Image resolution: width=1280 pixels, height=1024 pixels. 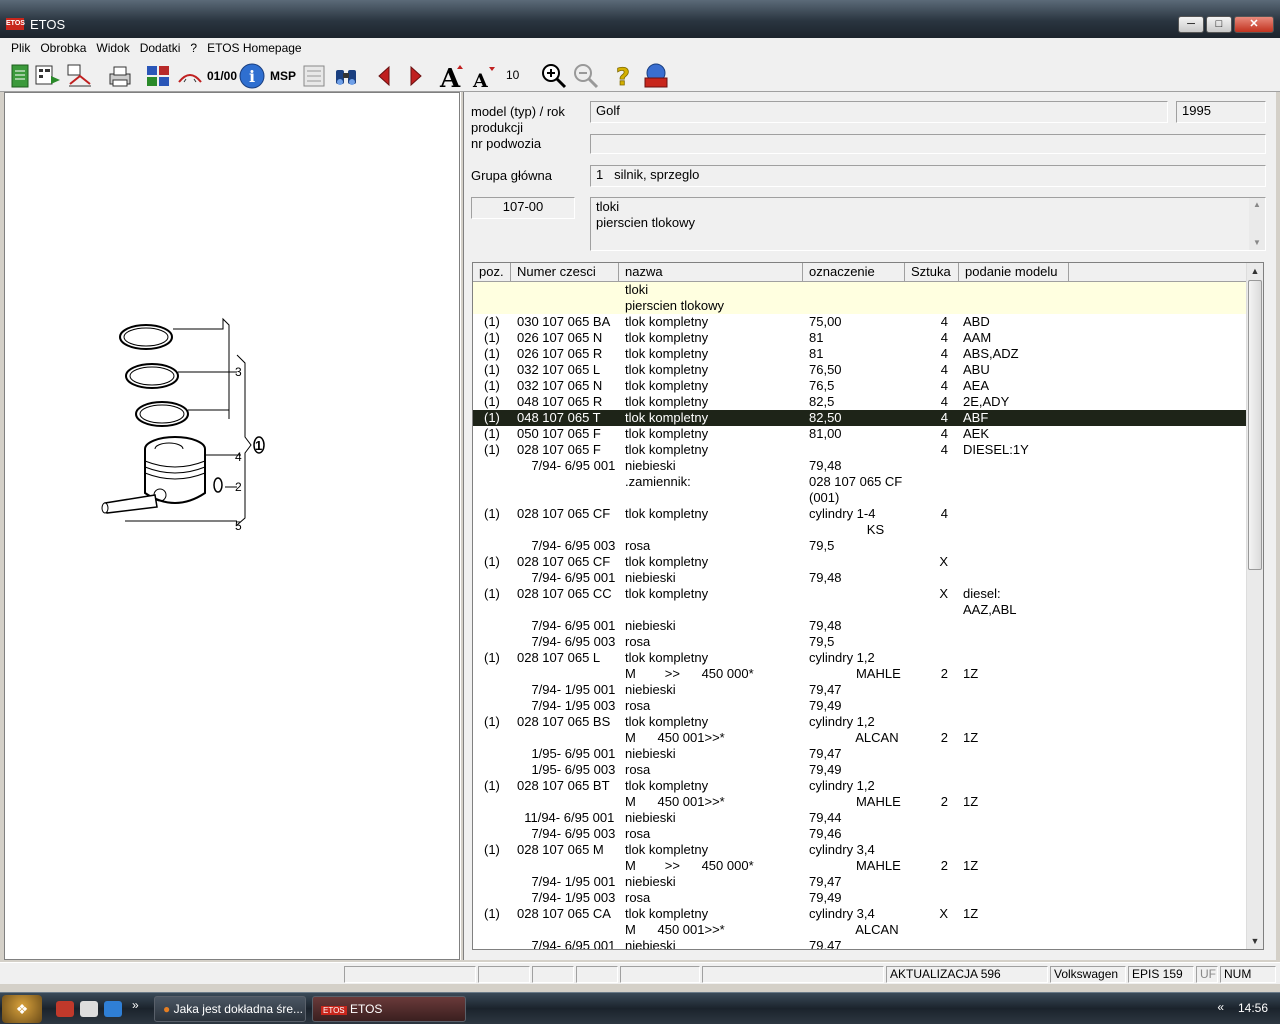 What do you see at coordinates (254, 48) in the screenshot?
I see `menu-etos-homepage: ETOS Homepage` at bounding box center [254, 48].